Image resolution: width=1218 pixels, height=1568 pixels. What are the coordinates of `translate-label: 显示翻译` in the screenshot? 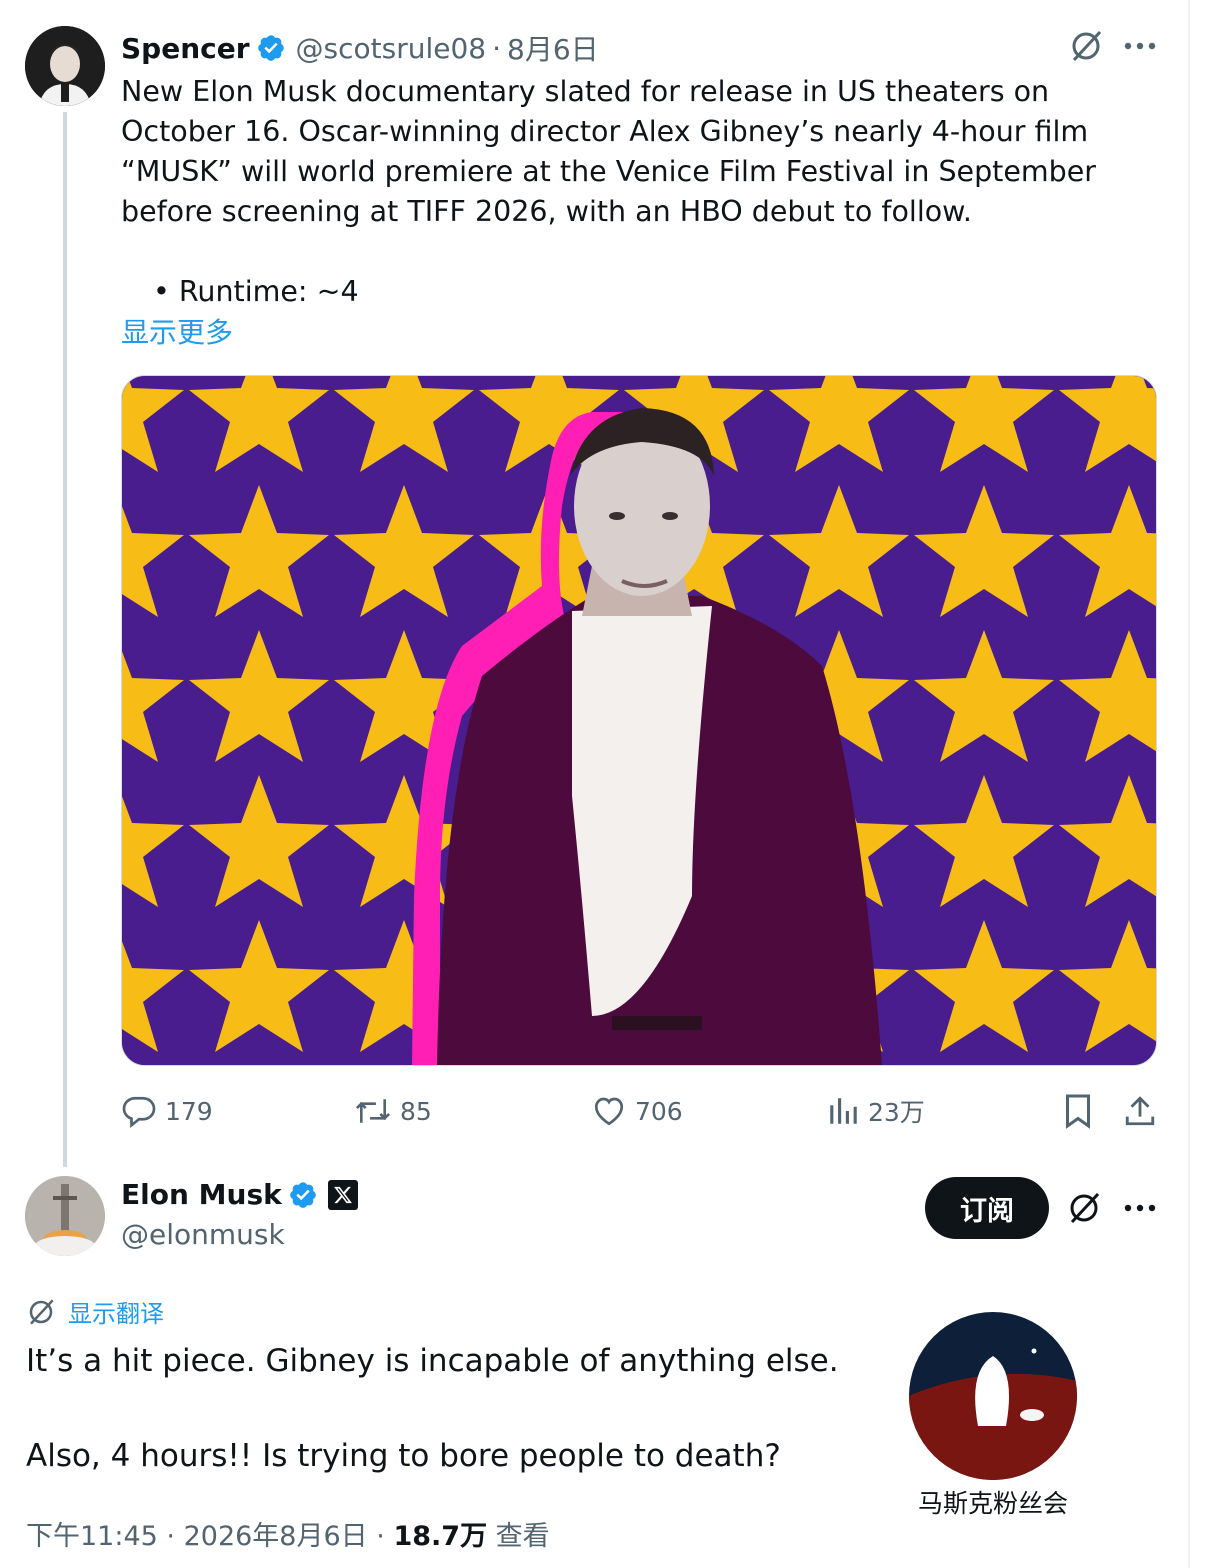 It's located at (116, 1314).